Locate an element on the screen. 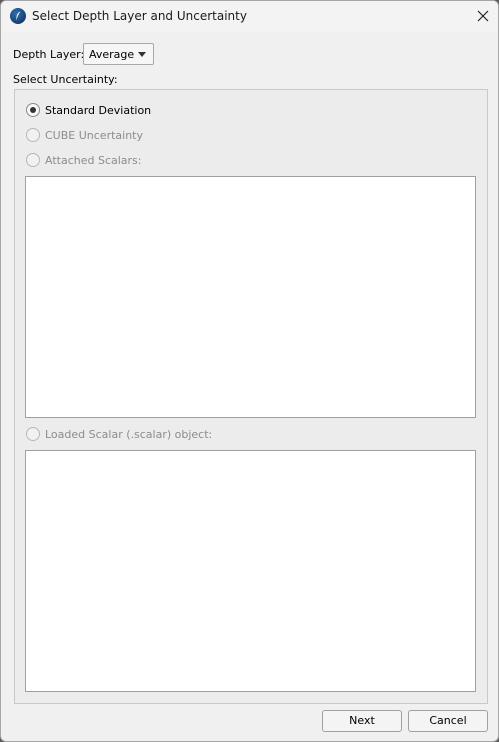 The width and height of the screenshot is (499, 742). chevron-down-icon is located at coordinates (142, 54).